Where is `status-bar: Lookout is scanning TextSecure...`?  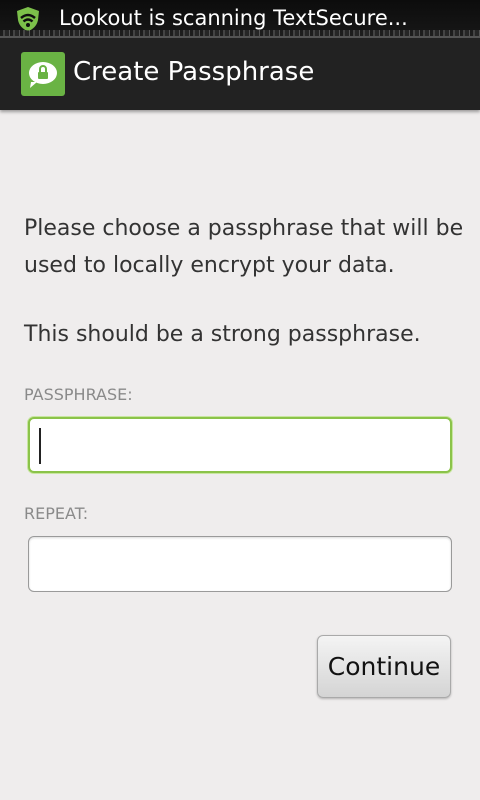
status-bar: Lookout is scanning TextSecure... is located at coordinates (240, 19).